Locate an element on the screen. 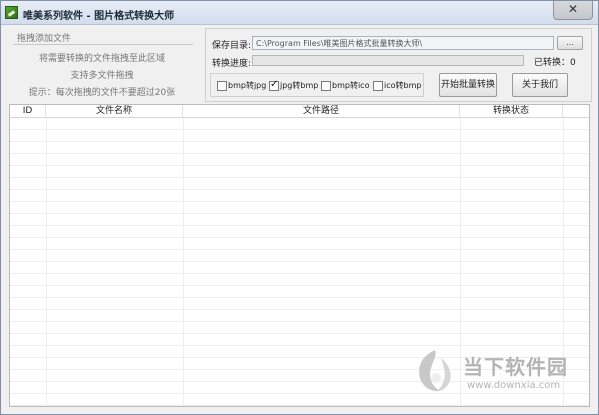 The width and height of the screenshot is (599, 415). format-option-bmp-jpg: bmp转jpg is located at coordinates (241, 86).